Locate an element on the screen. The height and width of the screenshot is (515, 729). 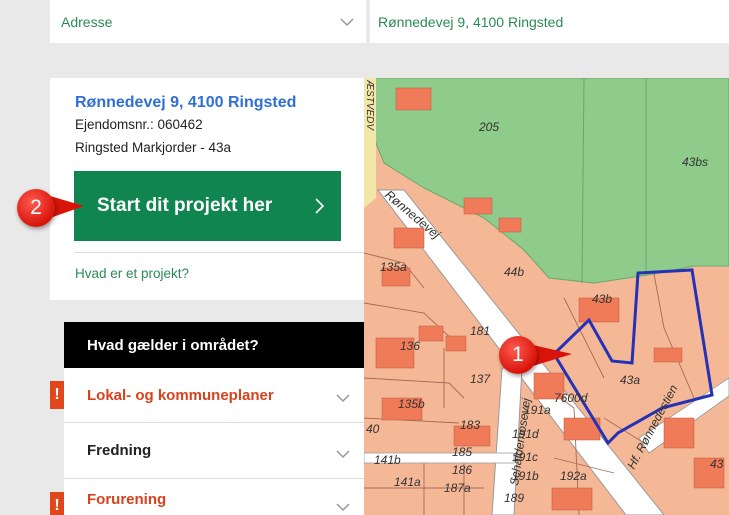
rule-item-label: Lokal- og kommuneplaner is located at coordinates (180, 395).